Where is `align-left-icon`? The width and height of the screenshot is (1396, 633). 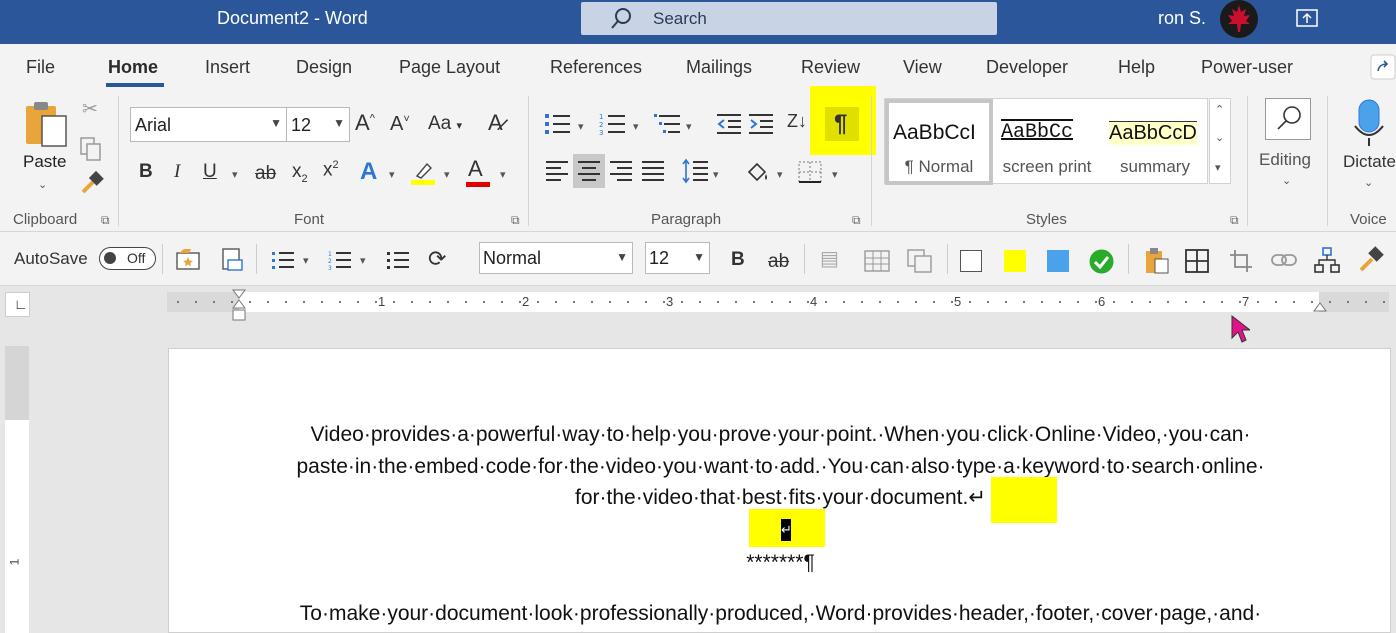
align-left-icon is located at coordinates (557, 171).